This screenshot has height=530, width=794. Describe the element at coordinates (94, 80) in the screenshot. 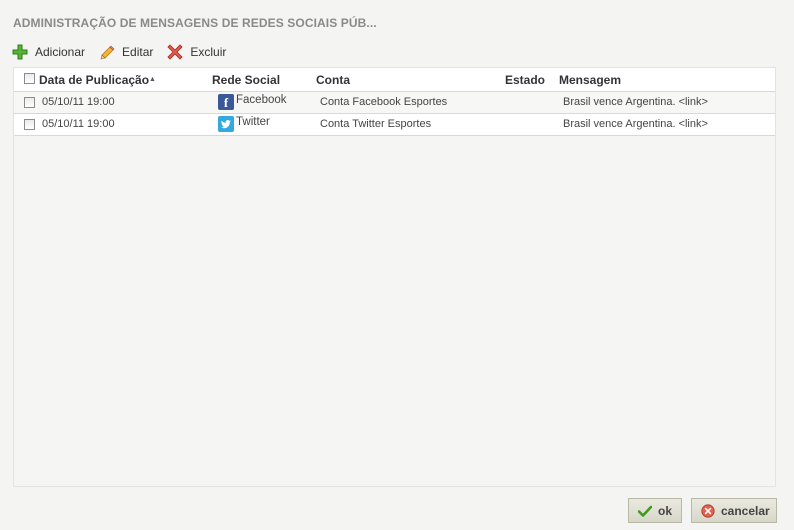

I see `column-header-date: Data de Publicação` at that location.